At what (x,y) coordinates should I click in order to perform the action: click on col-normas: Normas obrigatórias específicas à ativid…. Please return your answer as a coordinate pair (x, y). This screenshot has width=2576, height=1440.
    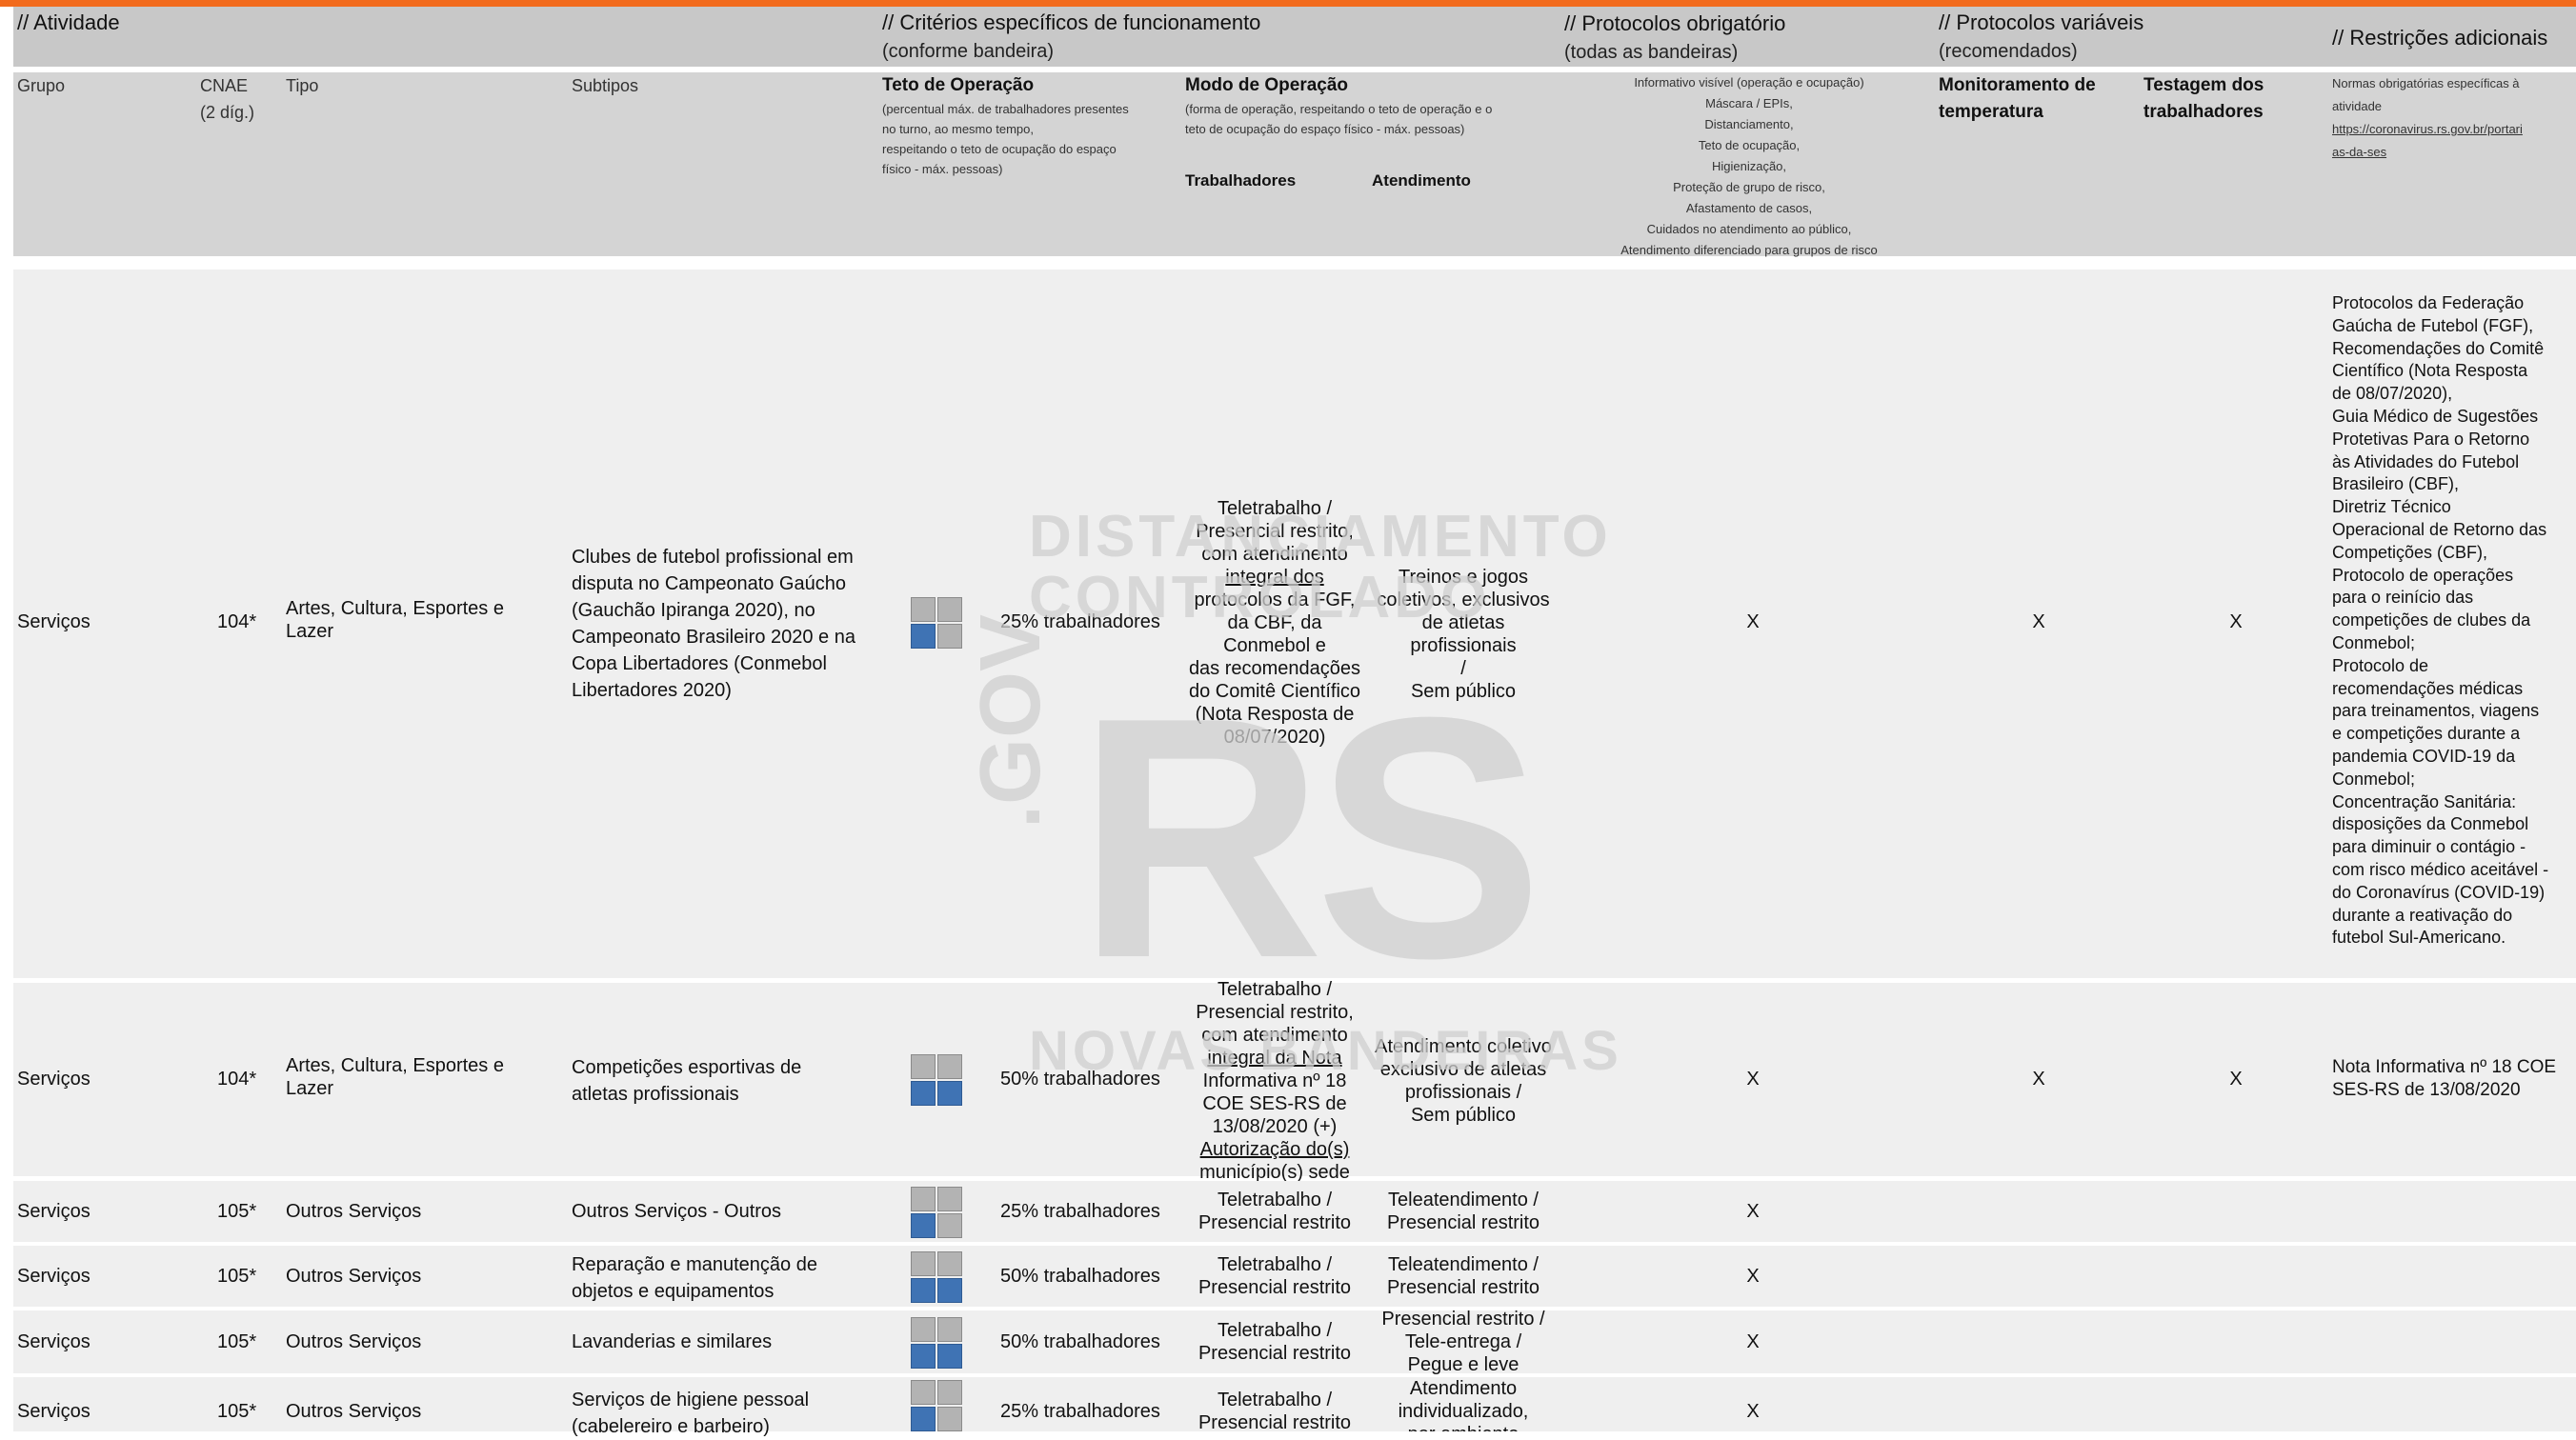
    Looking at the image, I should click on (2451, 118).